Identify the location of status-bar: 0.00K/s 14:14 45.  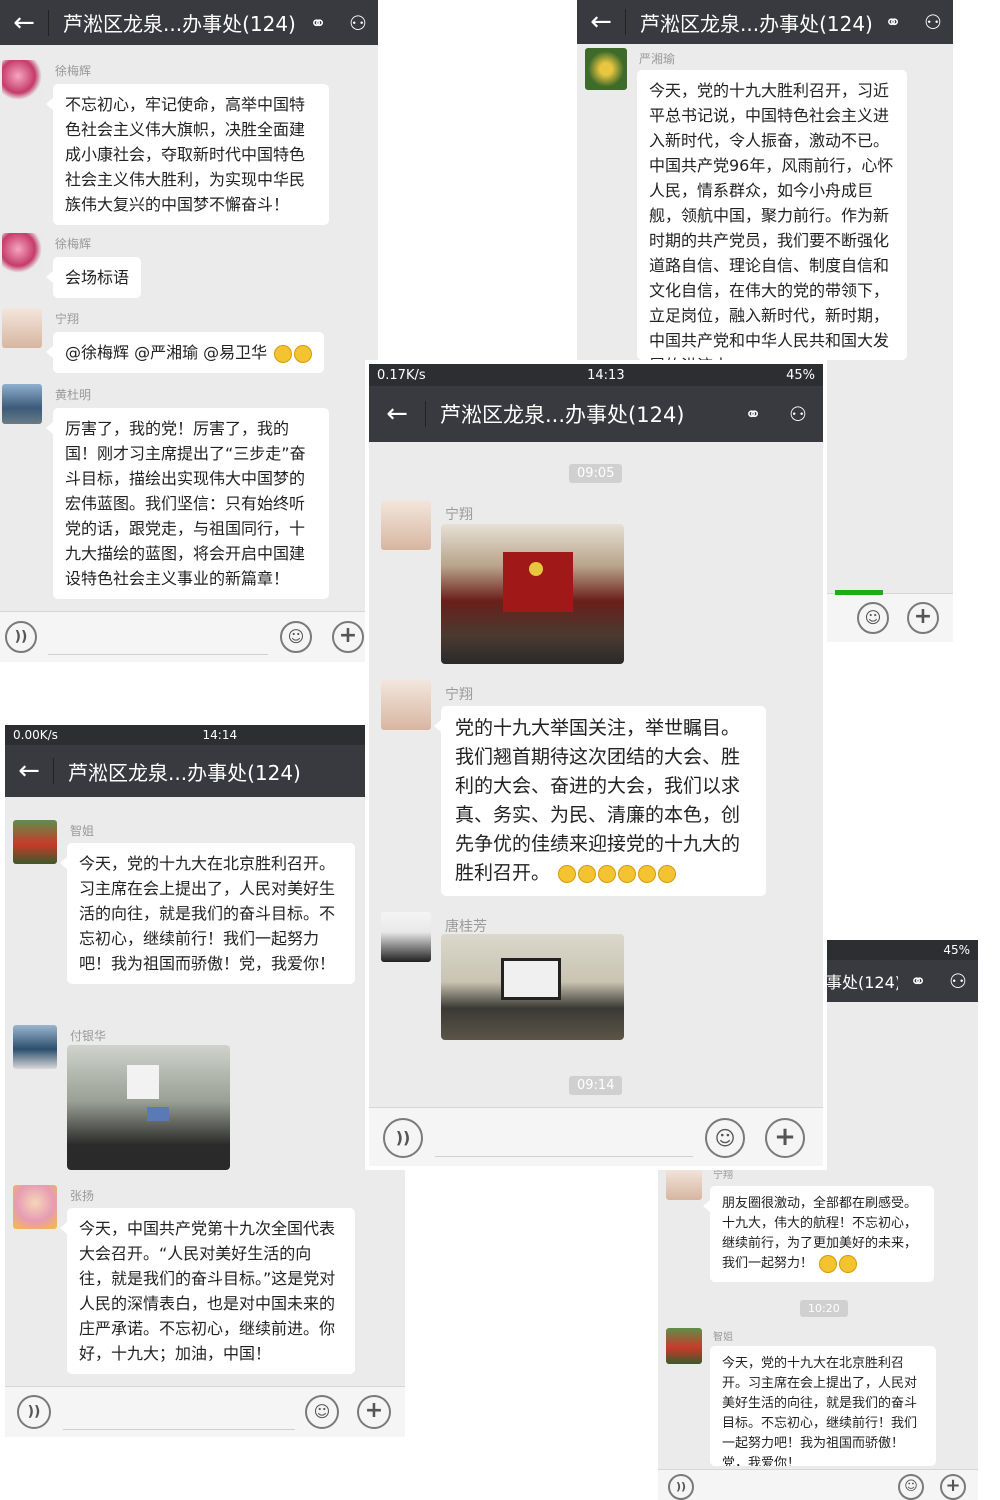
(205, 735).